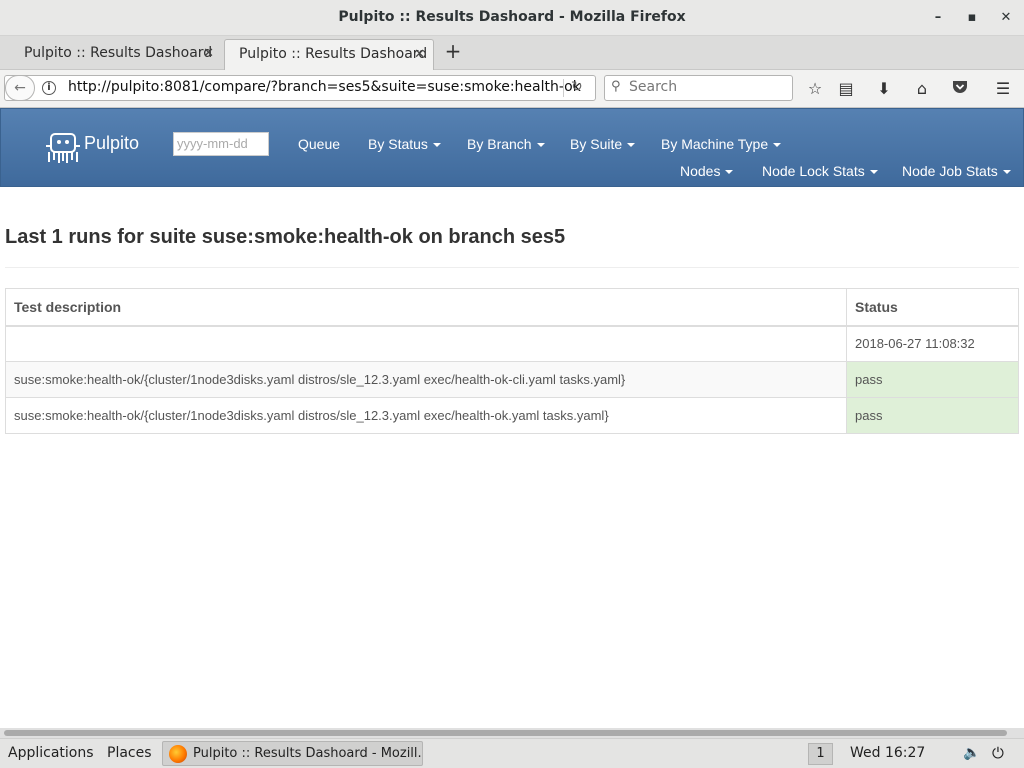 This screenshot has height=768, width=1024. I want to click on pocket-icon, so click(960, 89).